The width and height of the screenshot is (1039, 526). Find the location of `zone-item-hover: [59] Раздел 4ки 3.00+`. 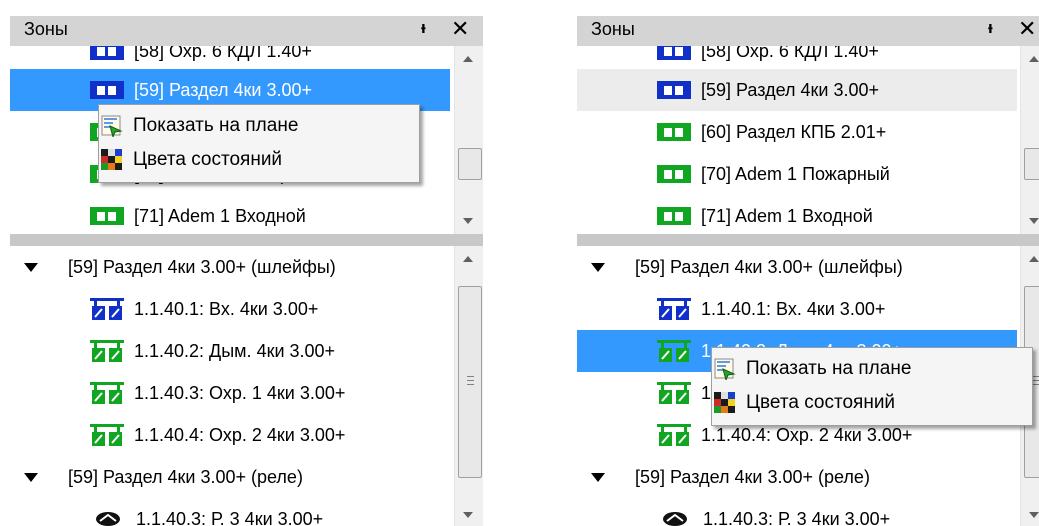

zone-item-hover: [59] Раздел 4ки 3.00+ is located at coordinates (797, 90).